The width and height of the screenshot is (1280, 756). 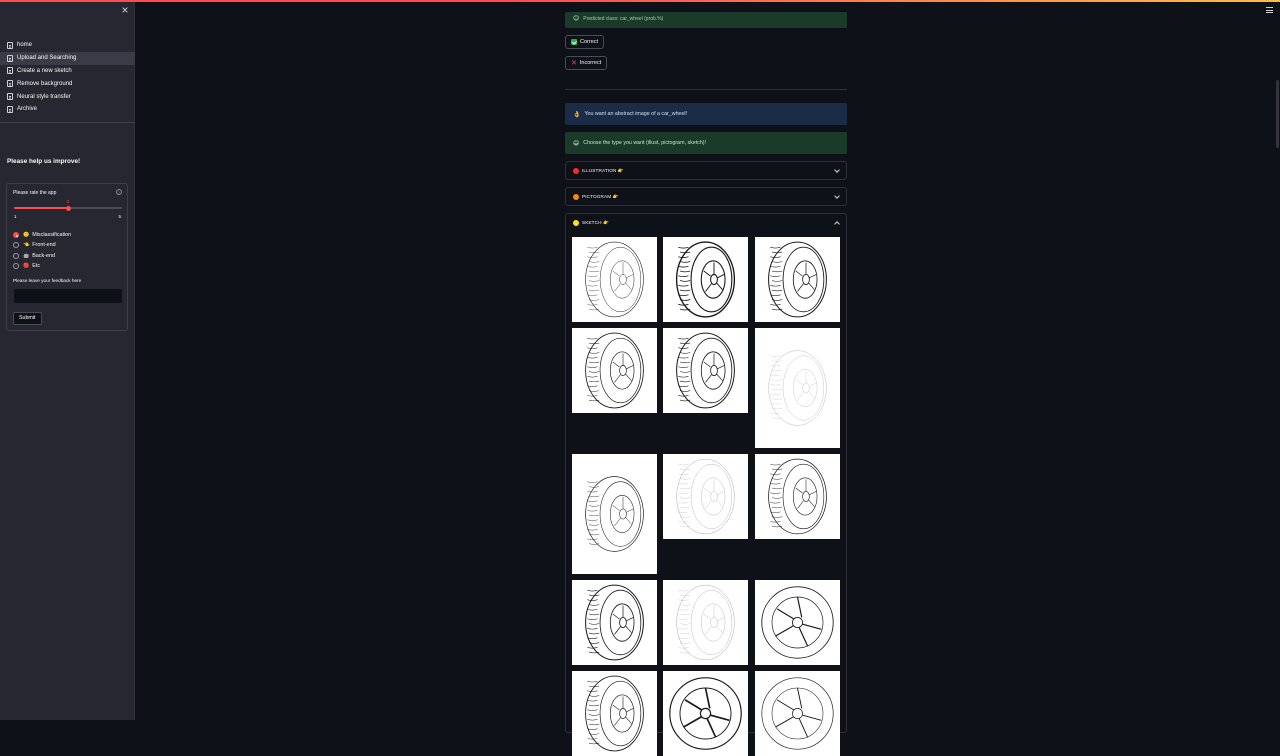 I want to click on sidebar-item-upload-and-searching: Upload and Searching, so click(x=67, y=58).